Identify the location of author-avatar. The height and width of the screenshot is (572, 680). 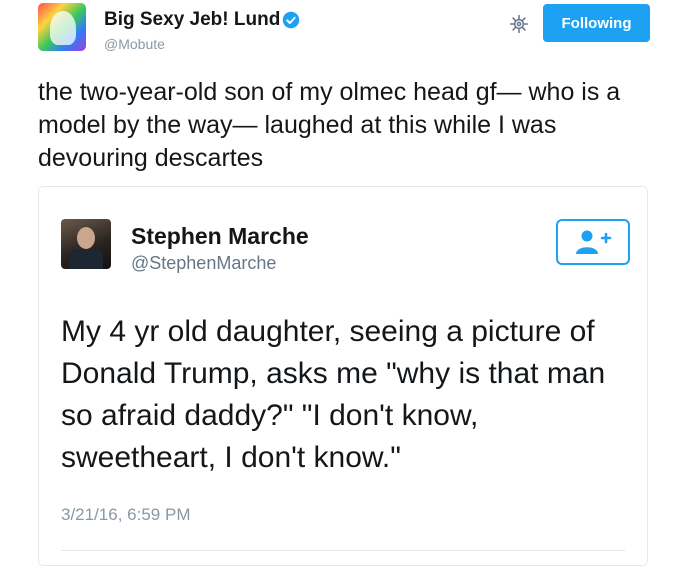
(62, 27).